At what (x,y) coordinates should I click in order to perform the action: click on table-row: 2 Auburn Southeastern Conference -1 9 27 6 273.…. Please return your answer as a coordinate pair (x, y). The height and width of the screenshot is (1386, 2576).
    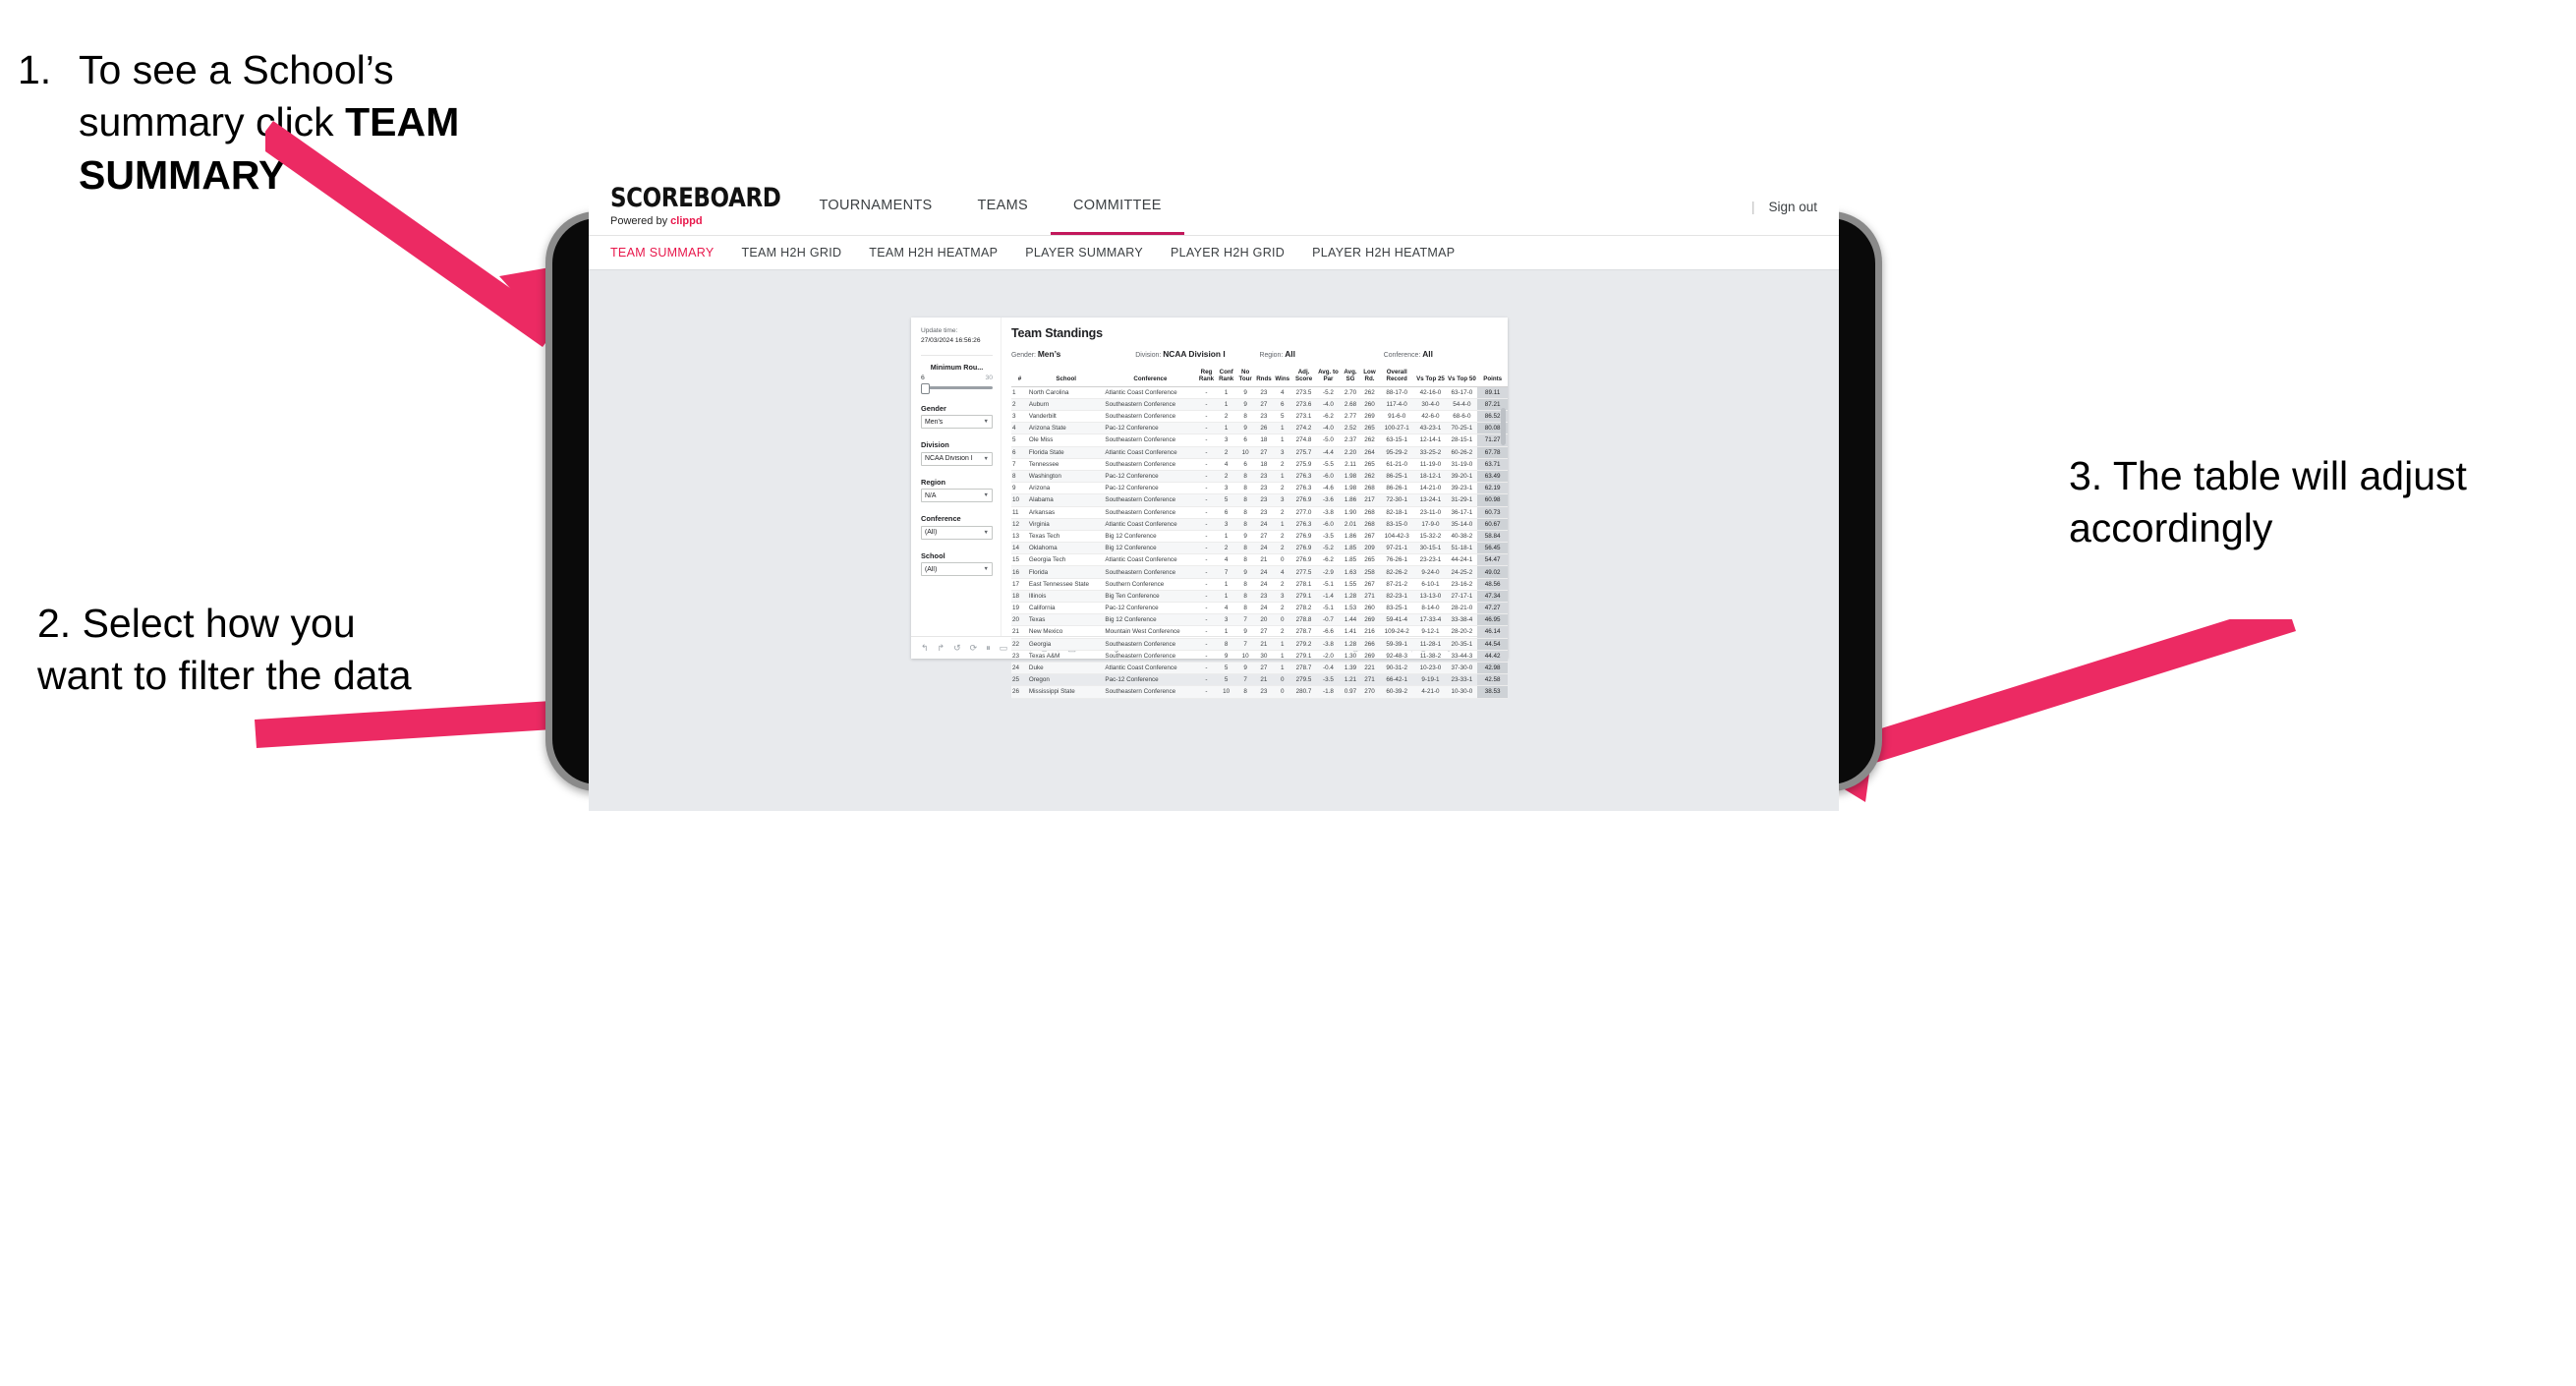
    Looking at the image, I should click on (1259, 405).